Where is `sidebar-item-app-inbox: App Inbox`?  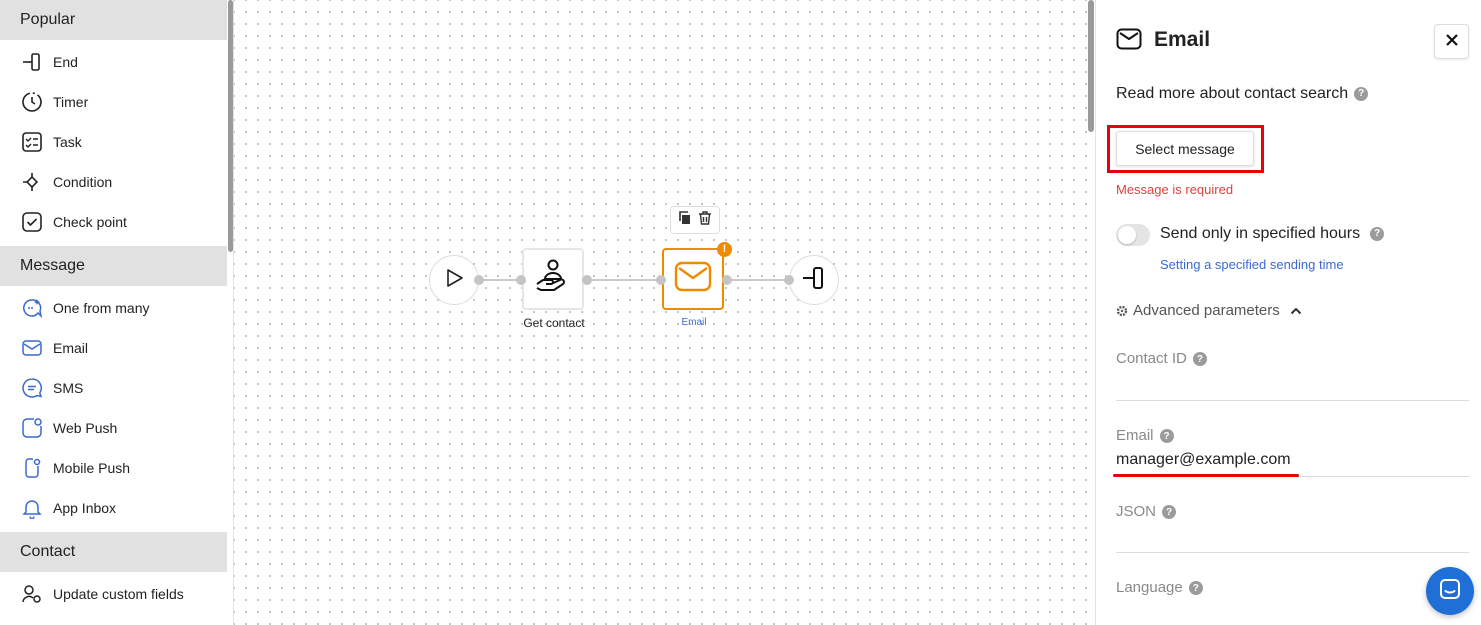 sidebar-item-app-inbox: App Inbox is located at coordinates (113, 508).